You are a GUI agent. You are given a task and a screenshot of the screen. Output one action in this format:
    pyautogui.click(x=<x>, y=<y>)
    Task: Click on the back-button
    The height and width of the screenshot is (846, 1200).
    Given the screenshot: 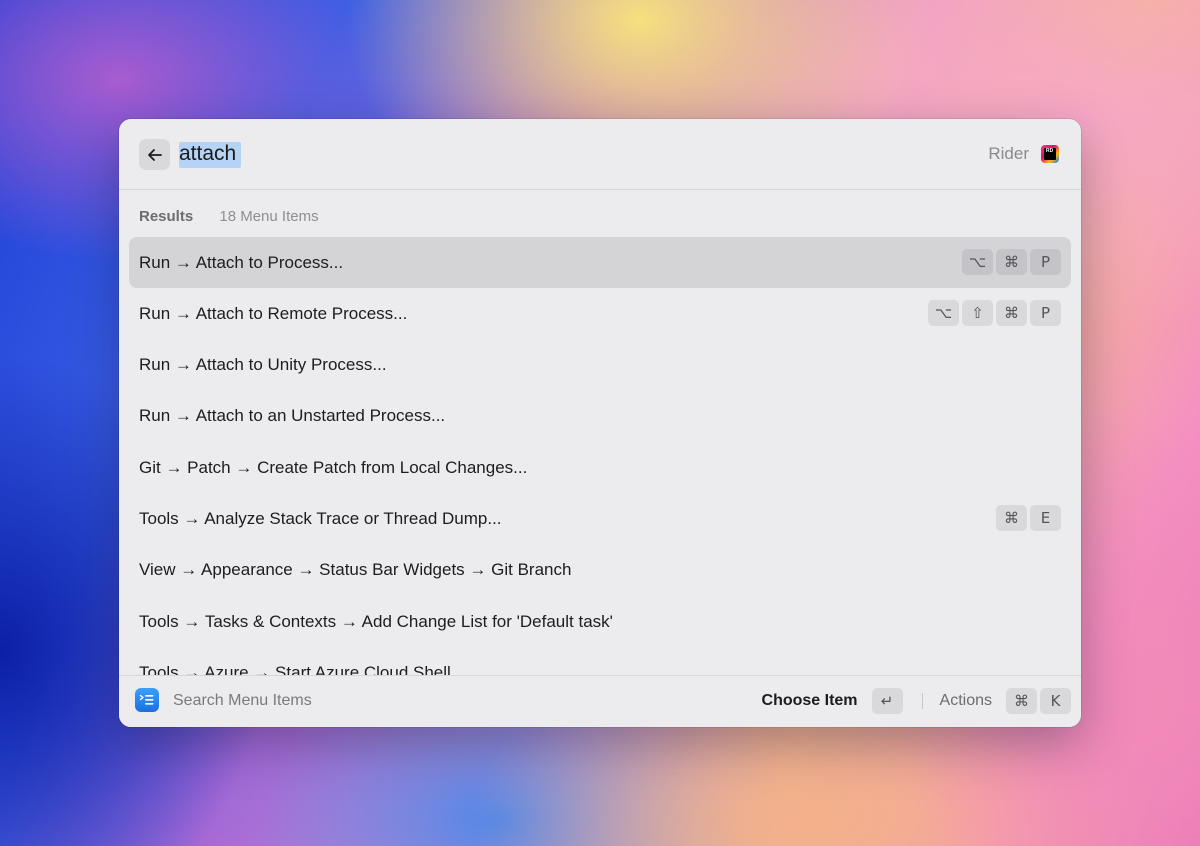 What is the action you would take?
    pyautogui.click(x=154, y=154)
    